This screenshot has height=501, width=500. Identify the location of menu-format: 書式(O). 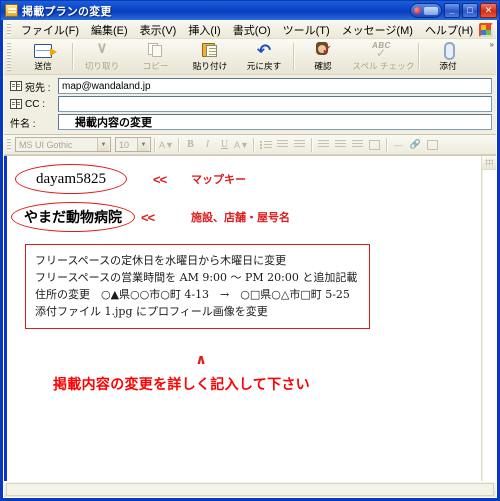
(252, 30).